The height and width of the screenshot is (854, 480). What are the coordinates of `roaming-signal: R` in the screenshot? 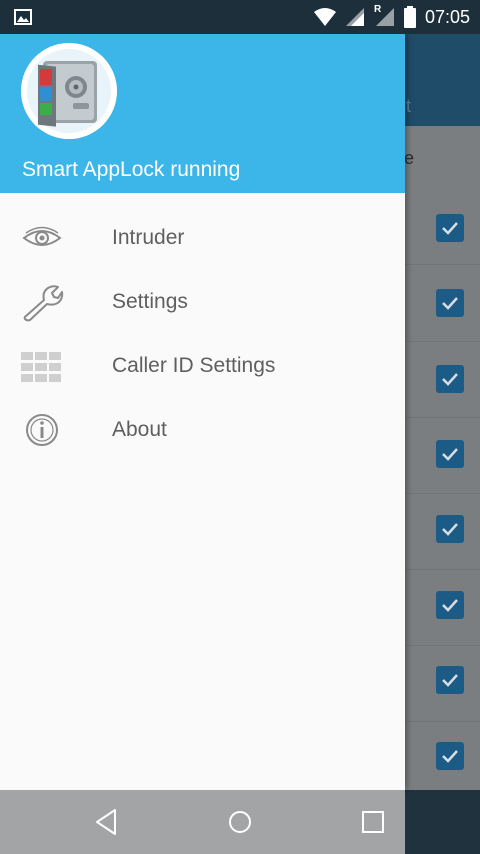 It's located at (384, 15).